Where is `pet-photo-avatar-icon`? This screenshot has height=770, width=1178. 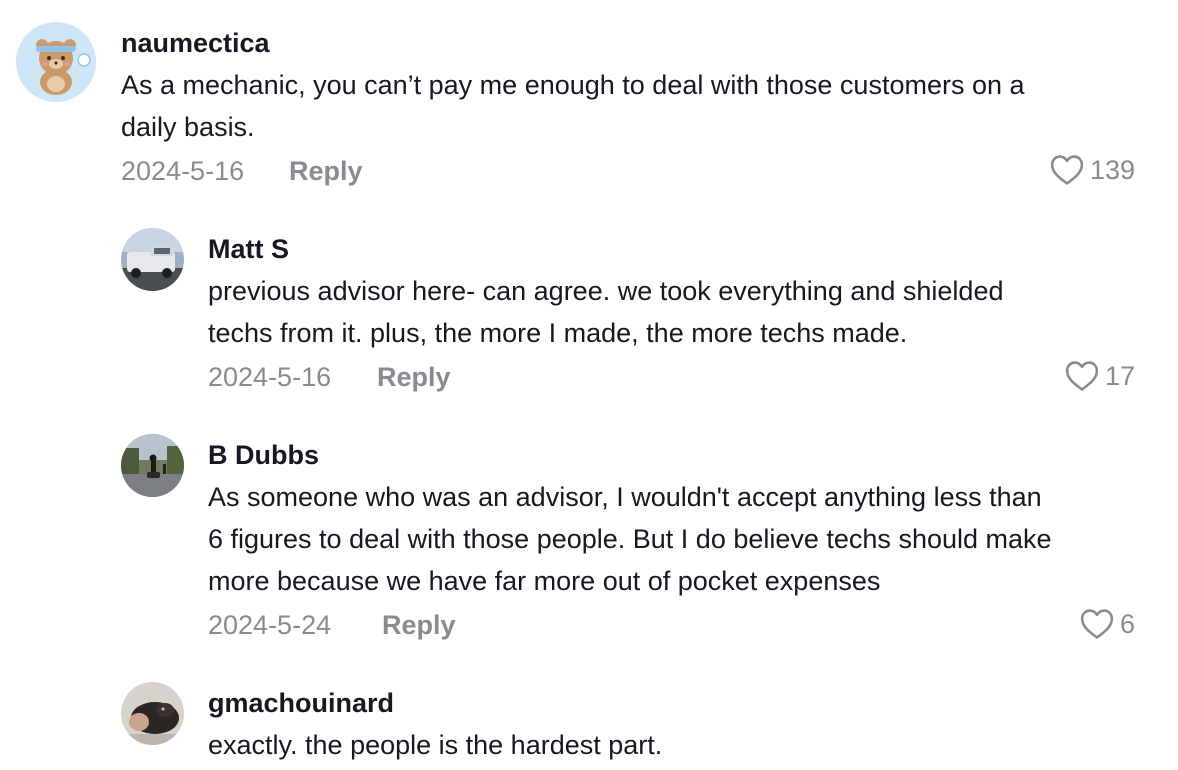
pet-photo-avatar-icon is located at coordinates (152, 713).